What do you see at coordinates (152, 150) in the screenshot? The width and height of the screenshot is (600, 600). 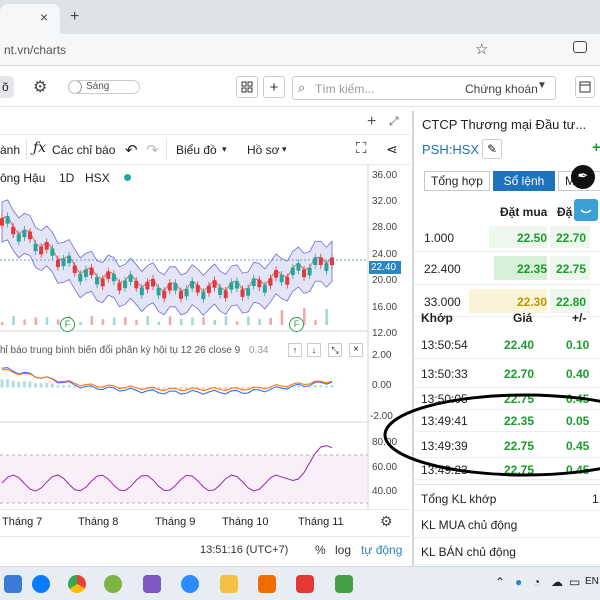 I see `redo-icon: ↷` at bounding box center [152, 150].